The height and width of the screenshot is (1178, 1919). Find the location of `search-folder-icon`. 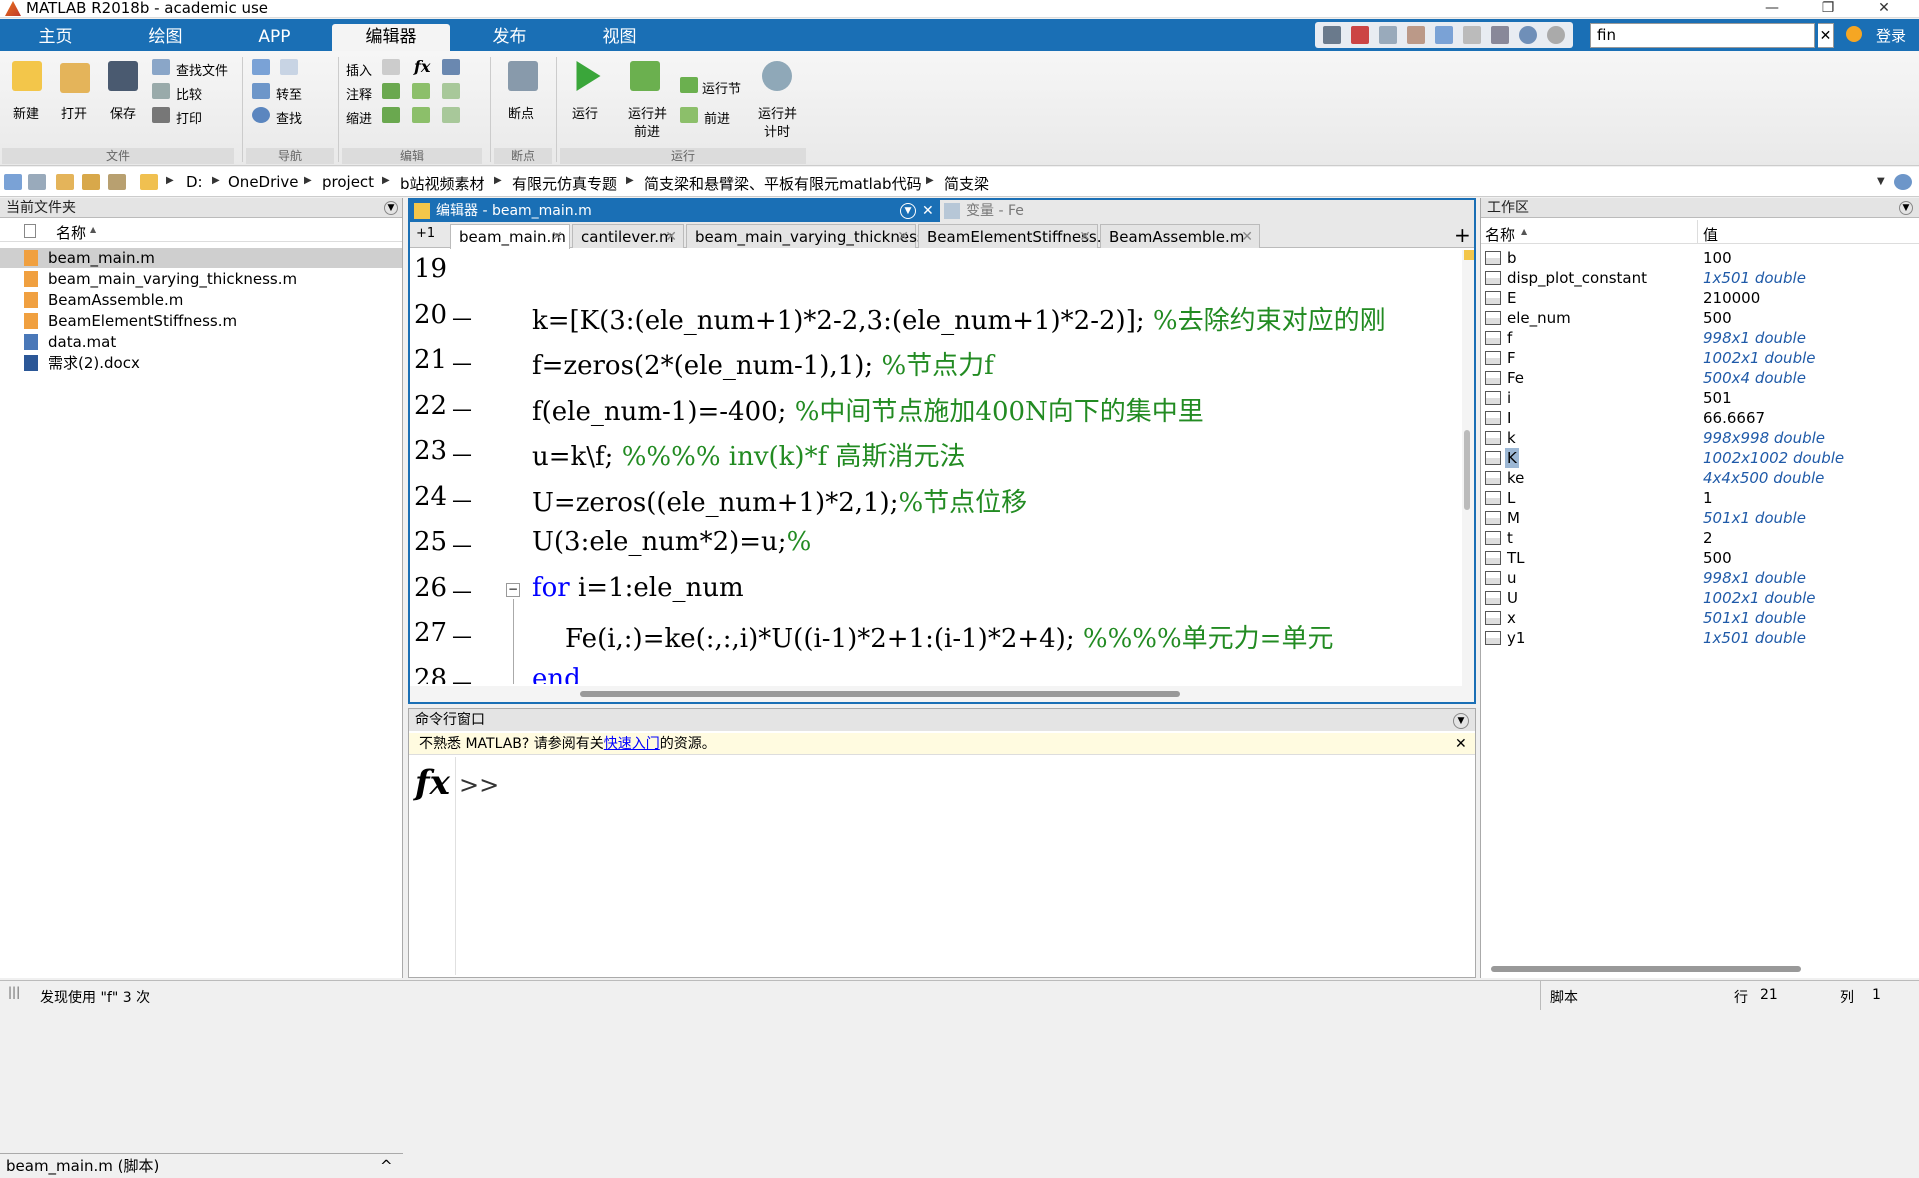

search-folder-icon is located at coordinates (1903, 182).